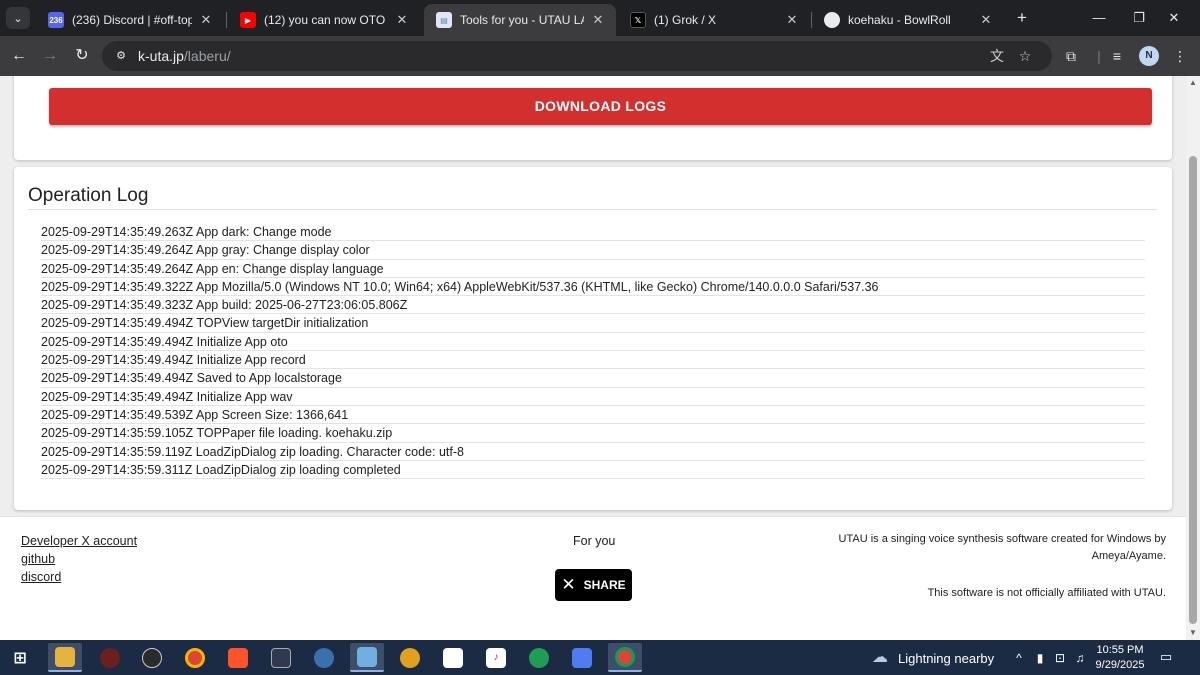 Image resolution: width=1200 pixels, height=675 pixels. I want to click on restore-button: ❐, so click(1139, 18).